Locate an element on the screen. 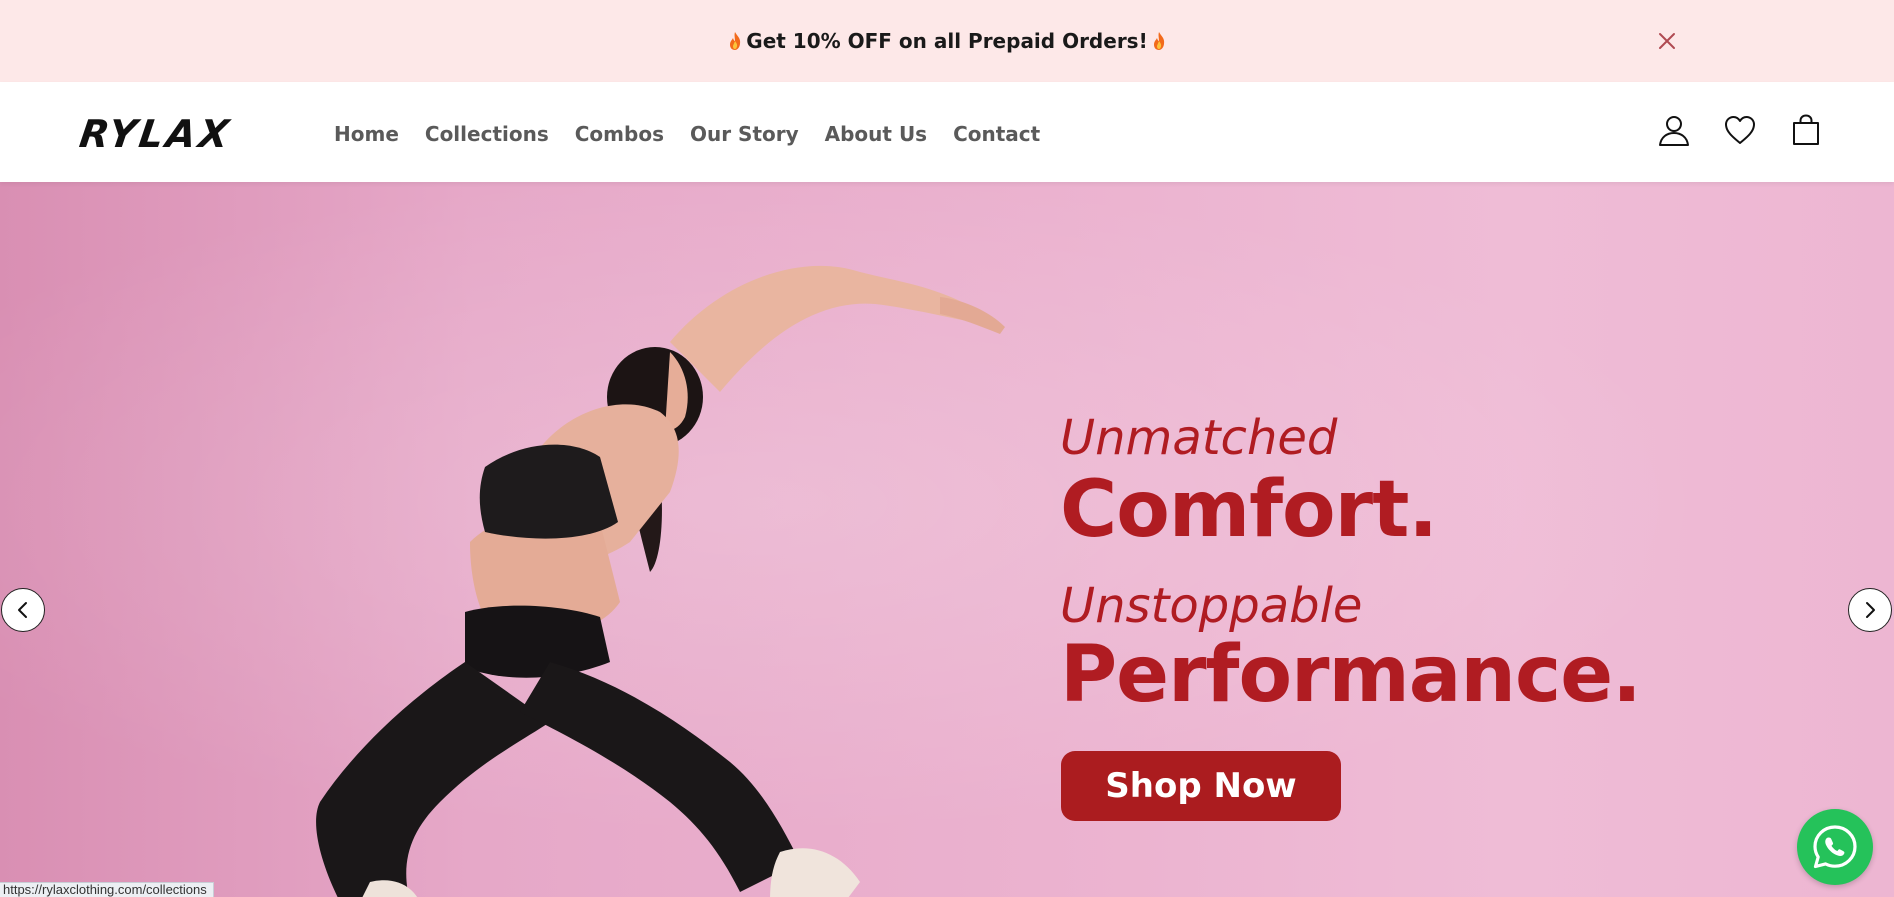 The image size is (1894, 897). announcement-text: Get 10% OFF on all Prepaid Orders! is located at coordinates (947, 41).